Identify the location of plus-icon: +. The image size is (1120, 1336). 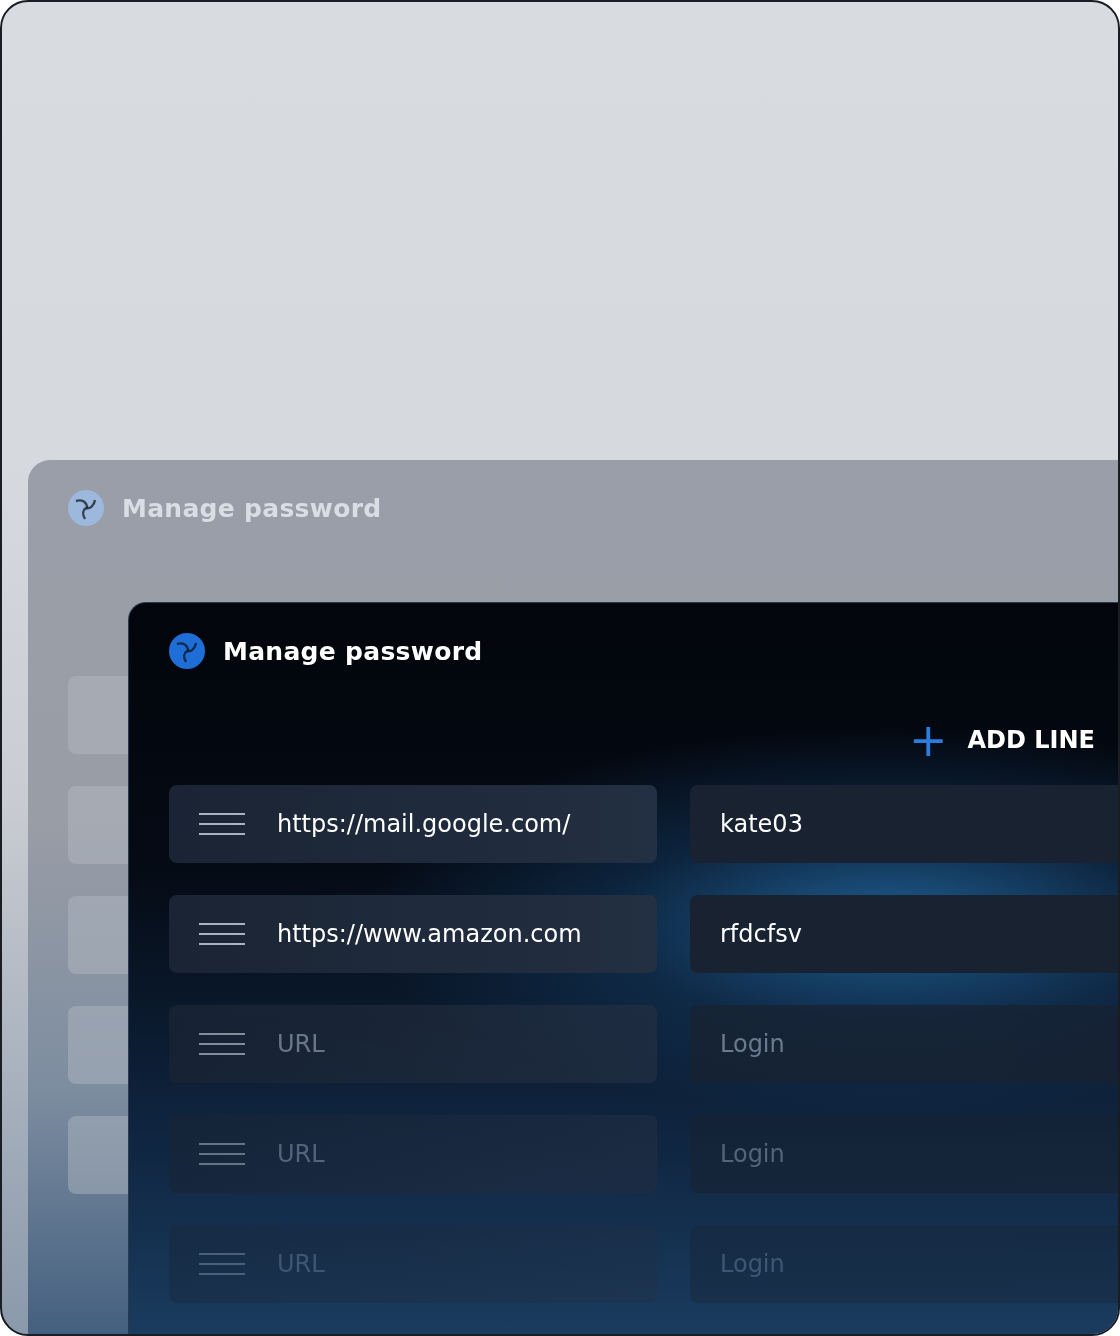
(928, 740).